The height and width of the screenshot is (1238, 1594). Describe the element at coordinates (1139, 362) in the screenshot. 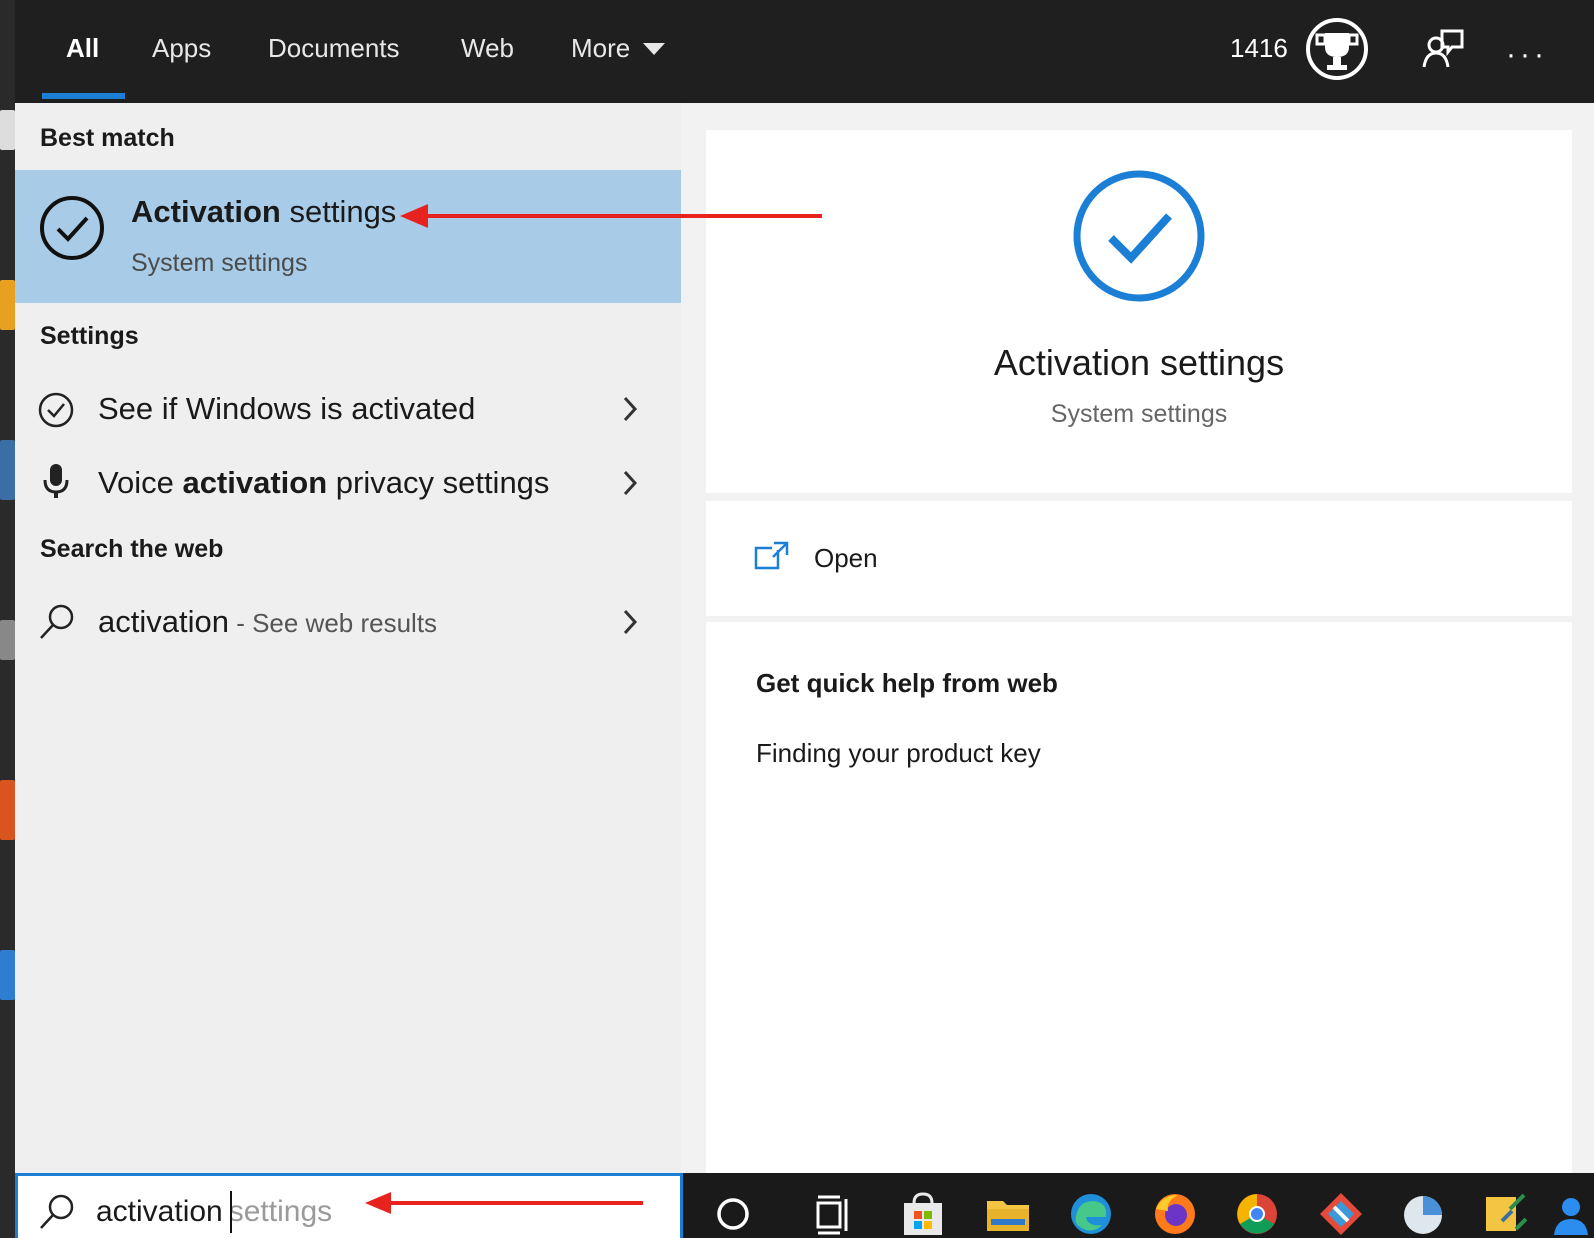

I see `preview-title: Activation settings` at that location.